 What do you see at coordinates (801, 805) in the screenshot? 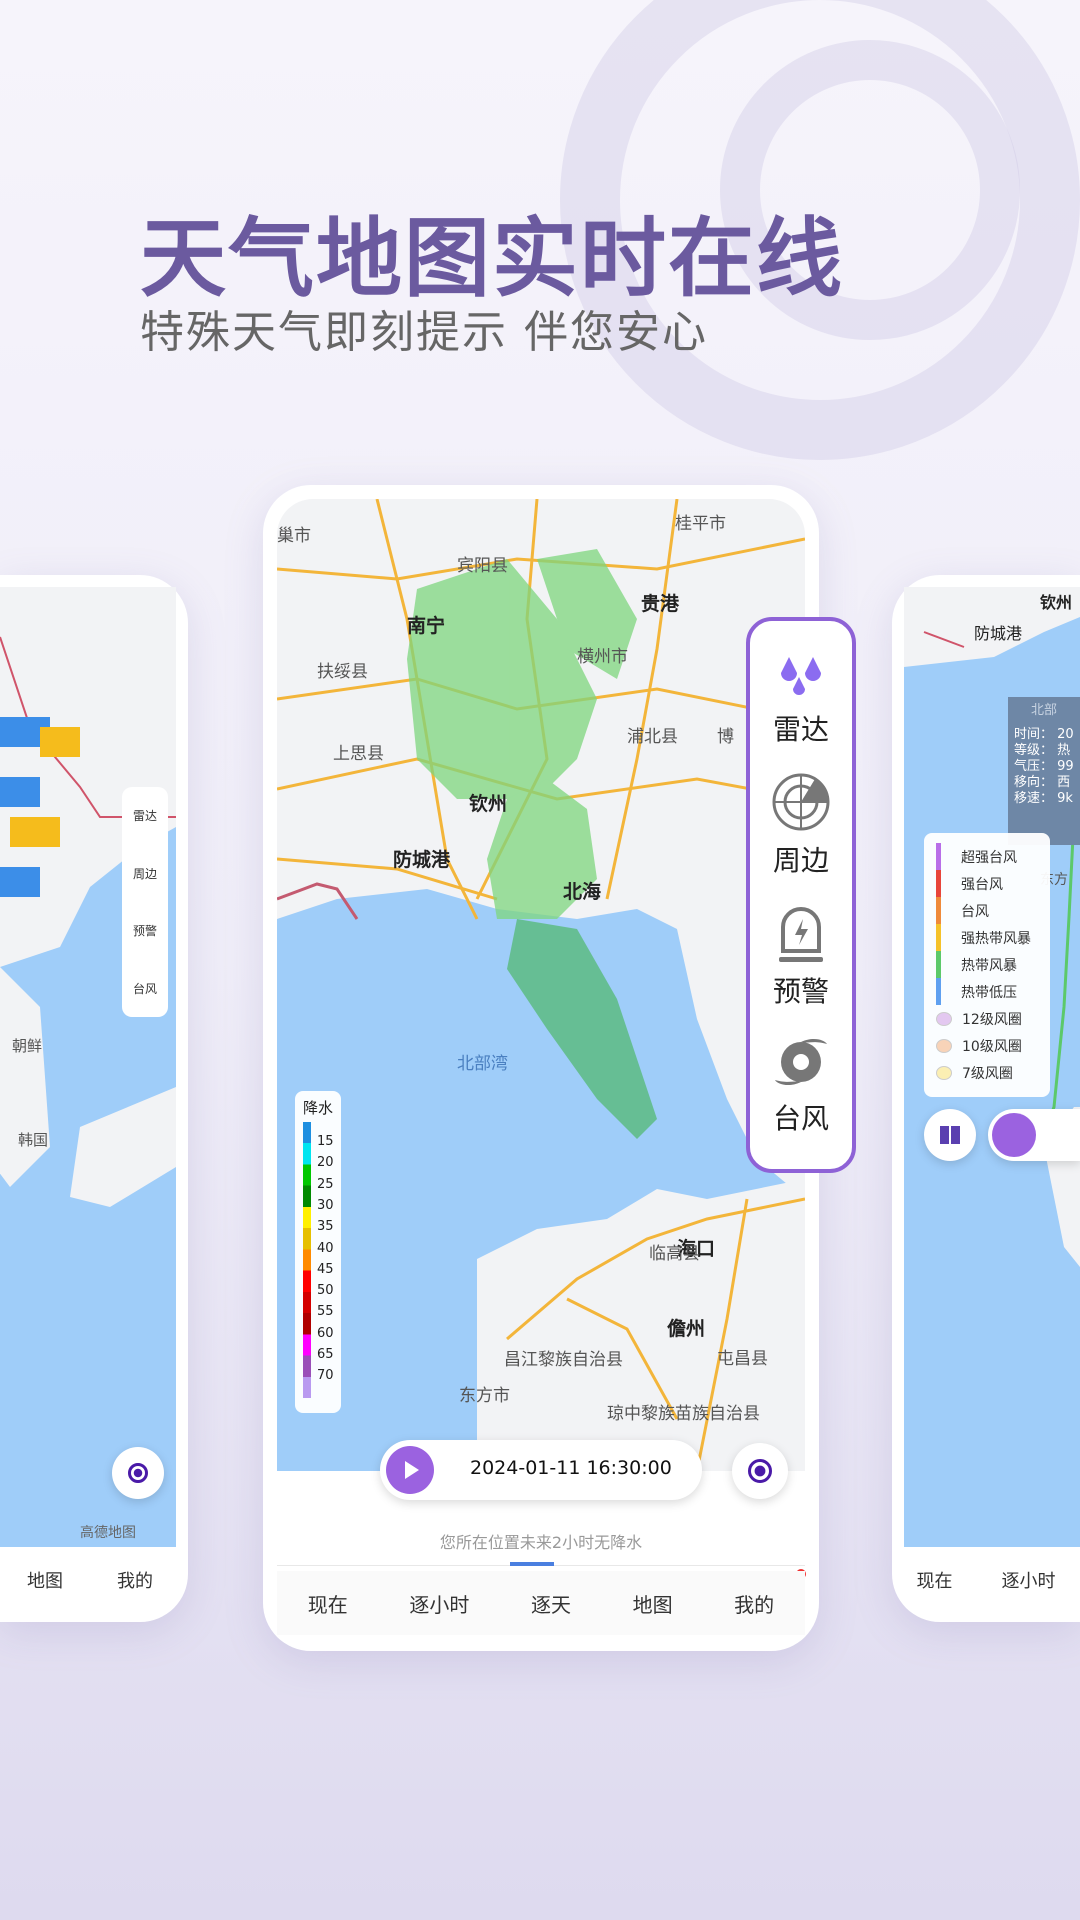
I see `radar-scan-icon` at bounding box center [801, 805].